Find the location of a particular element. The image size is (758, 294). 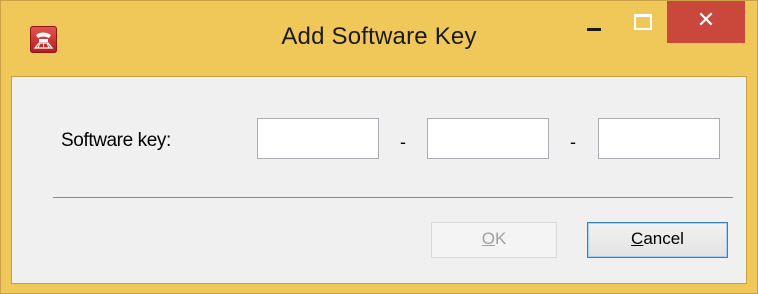

close-icon: ✕ is located at coordinates (706, 20).